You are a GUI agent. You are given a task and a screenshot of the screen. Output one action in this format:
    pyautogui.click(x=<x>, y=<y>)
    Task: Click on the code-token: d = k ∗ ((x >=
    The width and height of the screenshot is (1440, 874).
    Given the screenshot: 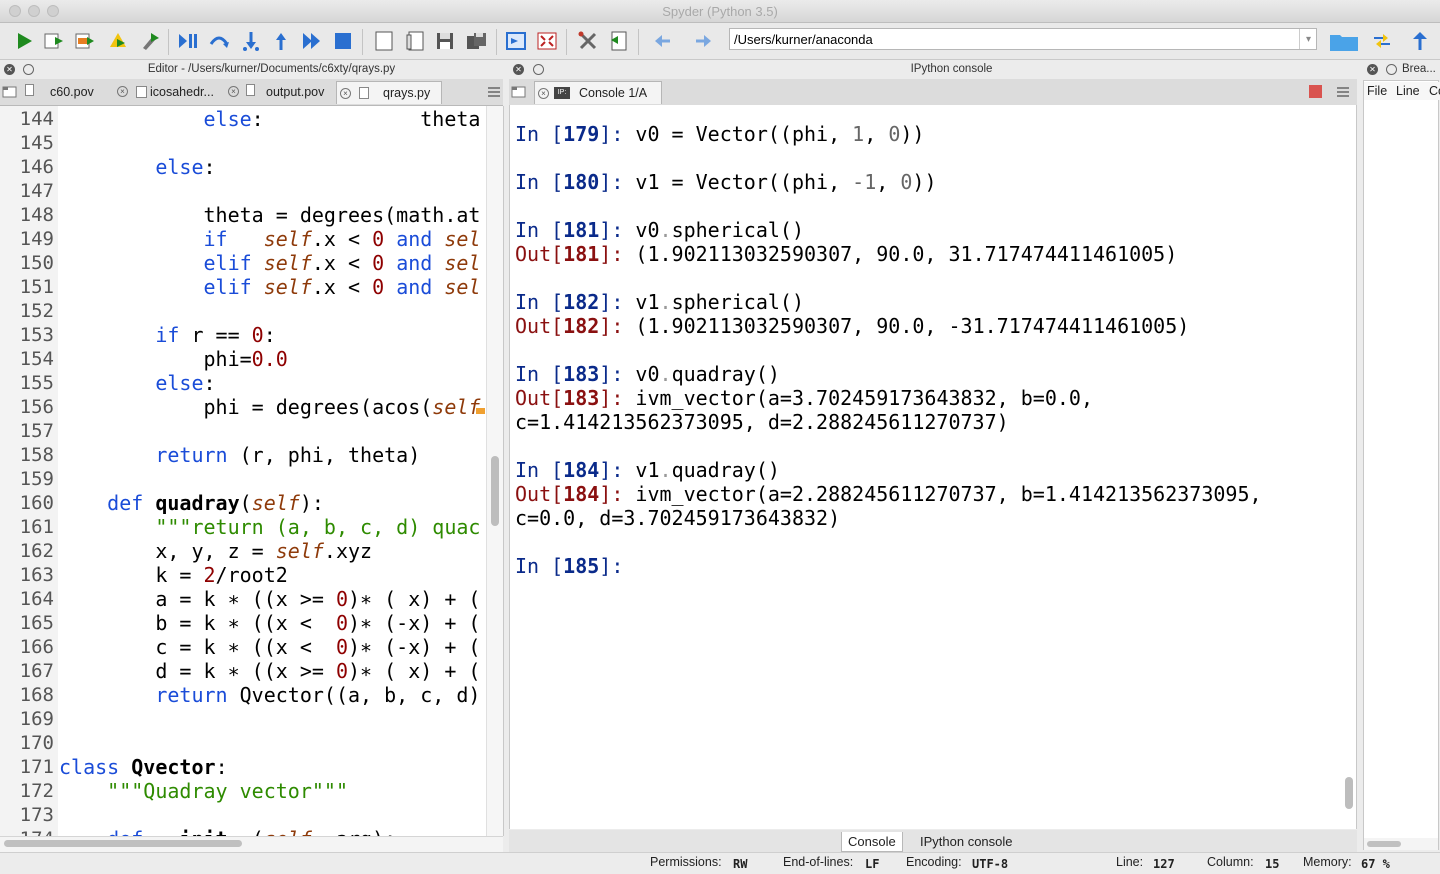 What is the action you would take?
    pyautogui.click(x=197, y=671)
    